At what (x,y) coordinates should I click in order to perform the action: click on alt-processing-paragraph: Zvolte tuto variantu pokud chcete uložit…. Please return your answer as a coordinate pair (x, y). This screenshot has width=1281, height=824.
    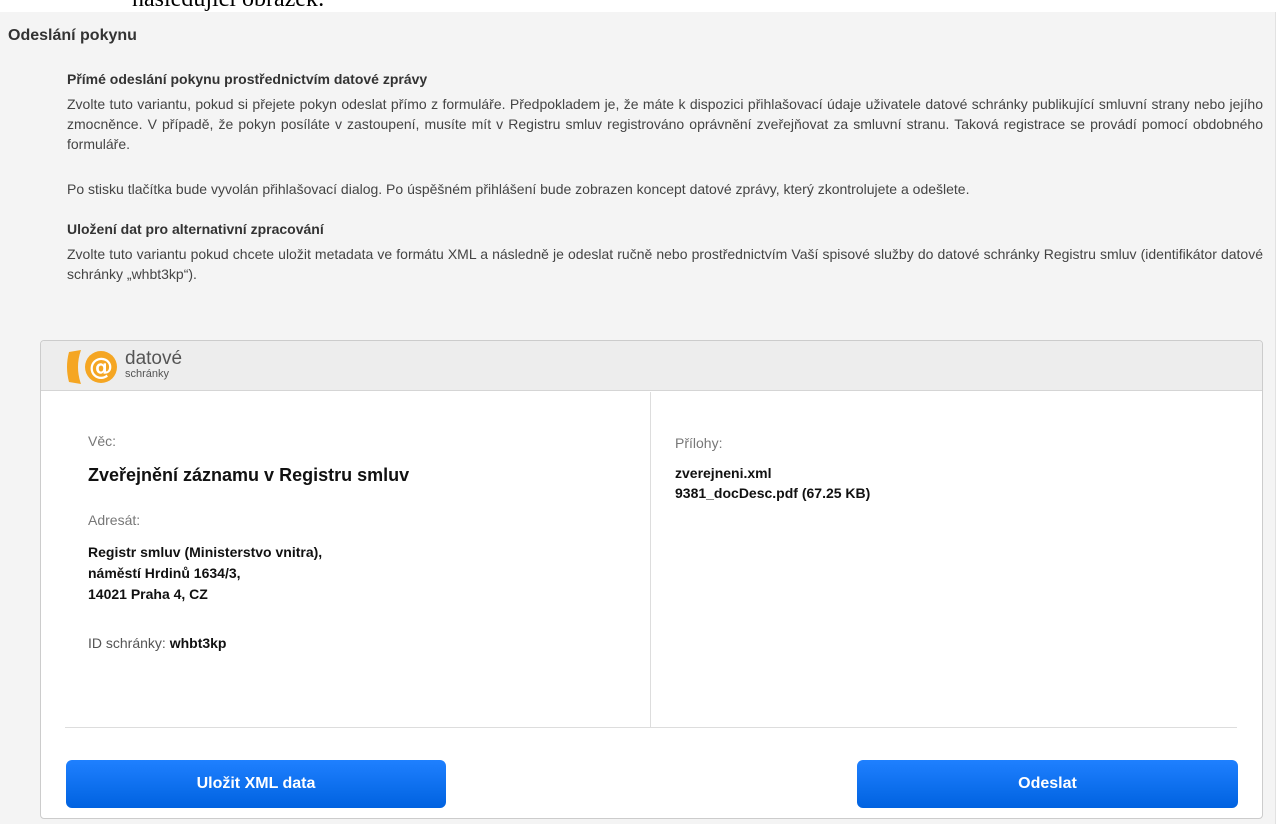
    Looking at the image, I should click on (665, 264).